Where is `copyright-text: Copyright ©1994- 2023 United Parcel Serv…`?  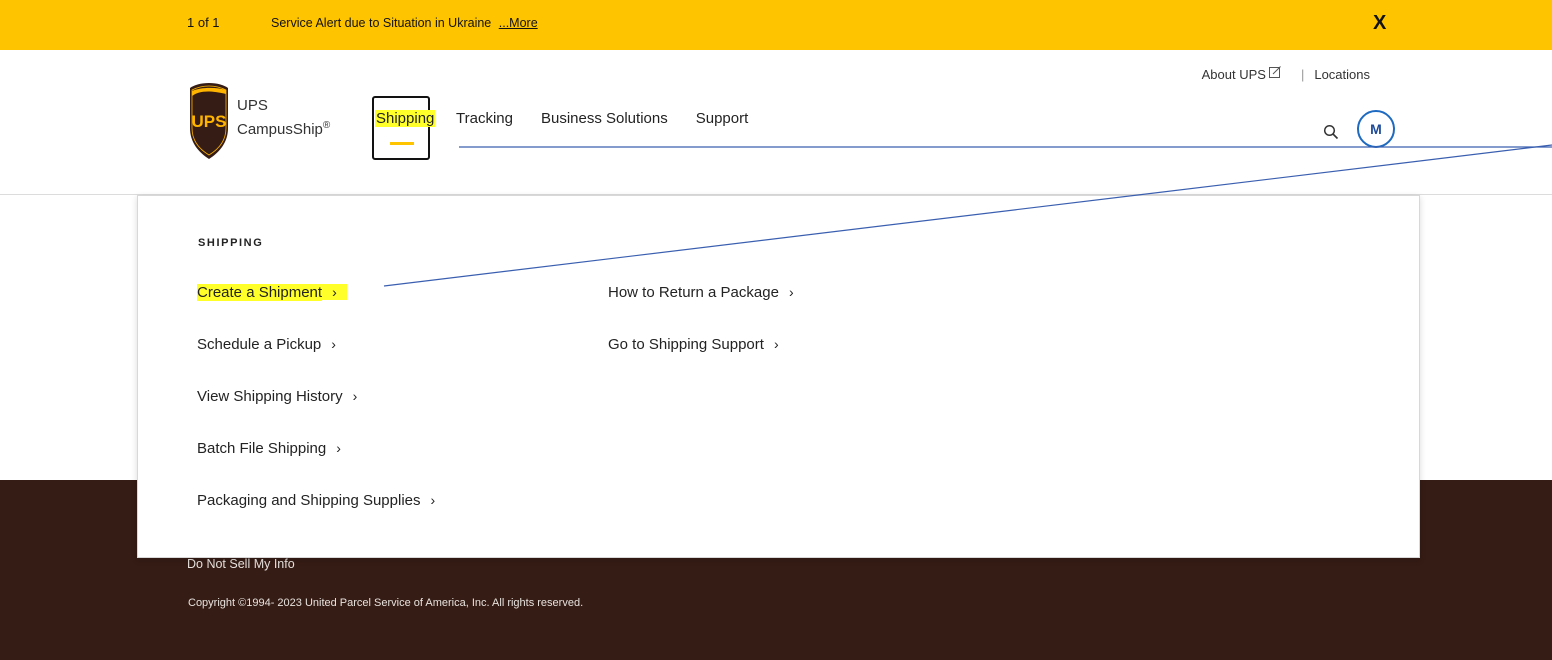 copyright-text: Copyright ©1994- 2023 United Parcel Serv… is located at coordinates (386, 603).